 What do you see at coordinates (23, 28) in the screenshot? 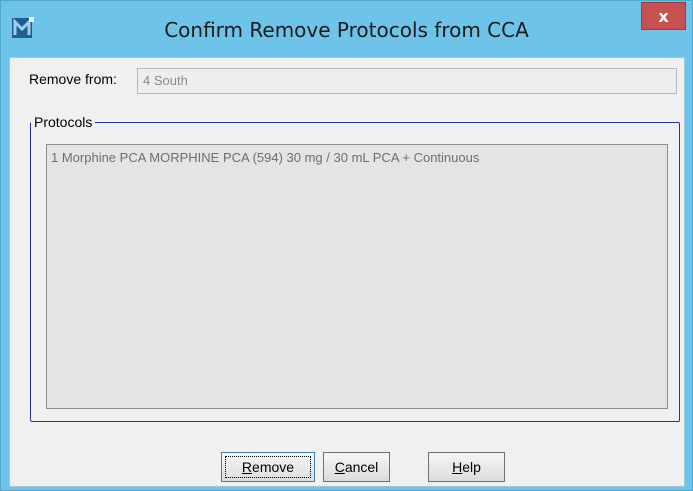
I see `app-logo-icon` at bounding box center [23, 28].